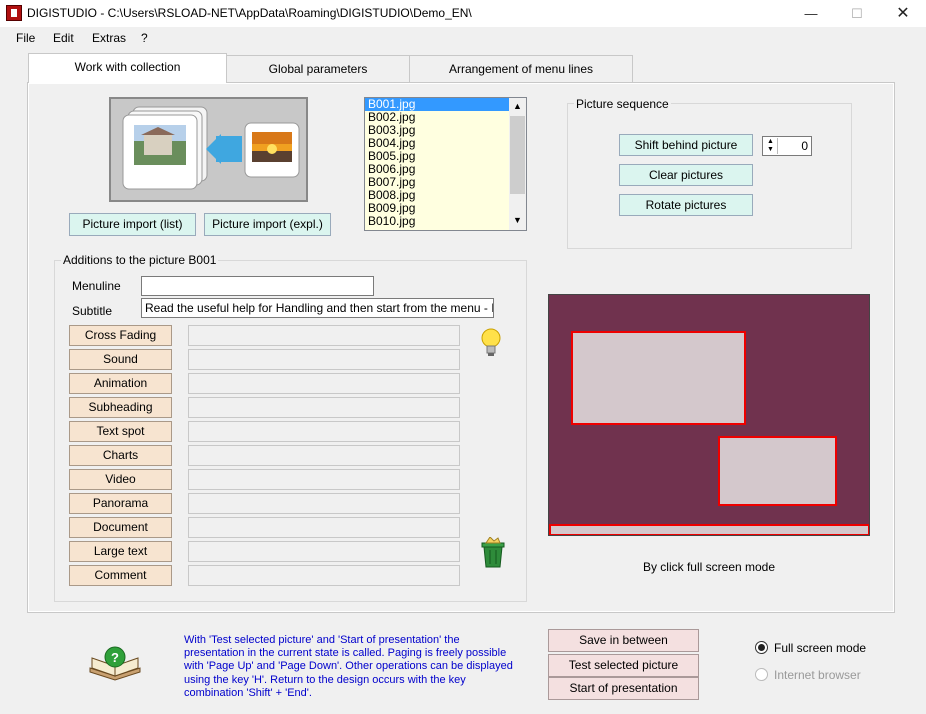 Image resolution: width=926 pixels, height=714 pixels. What do you see at coordinates (811, 13) in the screenshot?
I see `minimize-button: —` at bounding box center [811, 13].